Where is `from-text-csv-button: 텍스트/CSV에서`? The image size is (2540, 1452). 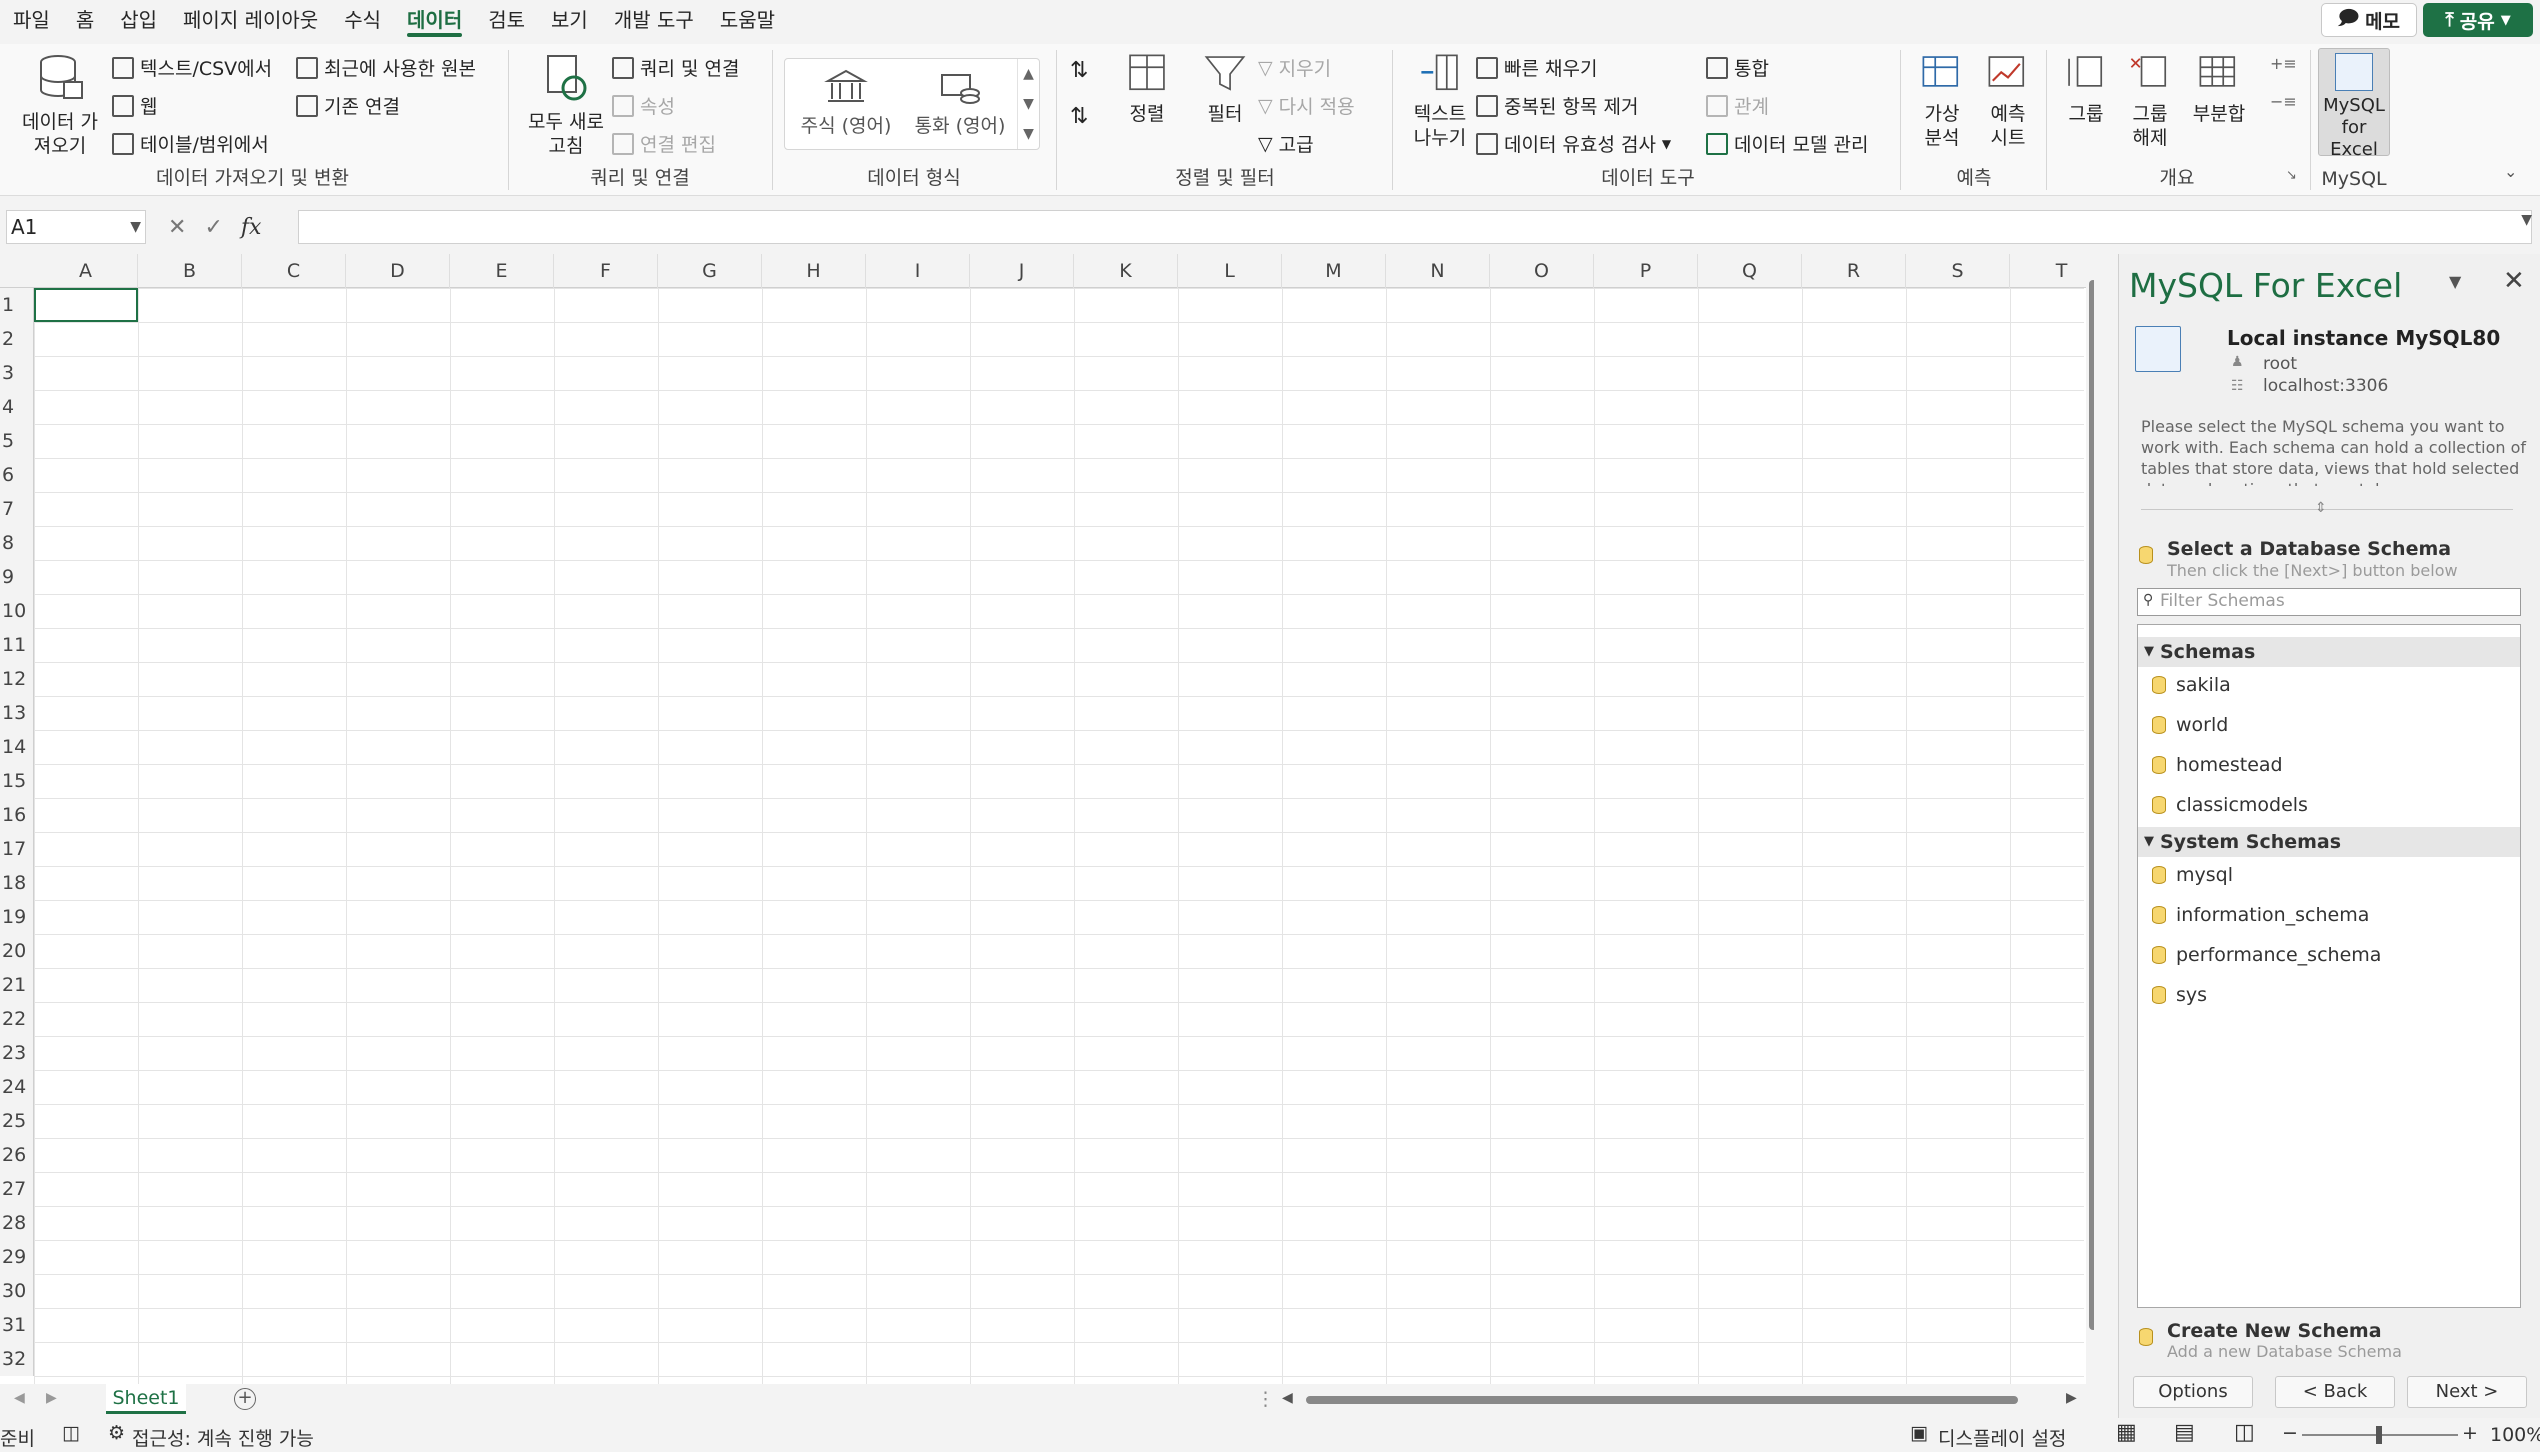
from-text-csv-button: 텍스트/CSV에서 is located at coordinates (192, 67).